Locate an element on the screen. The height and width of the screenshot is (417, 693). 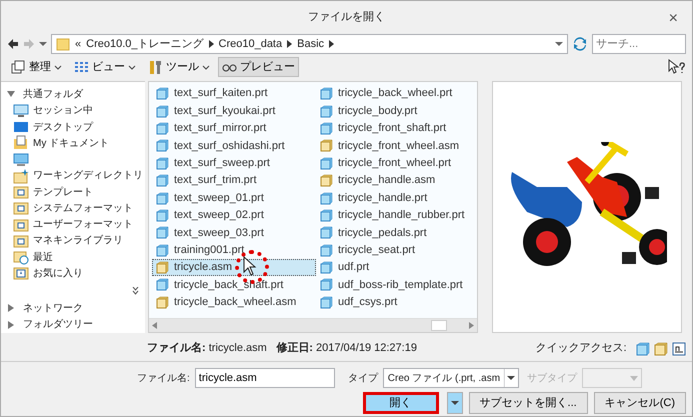
file-item: tricycle_front_wheel.asm is located at coordinates (397, 146).